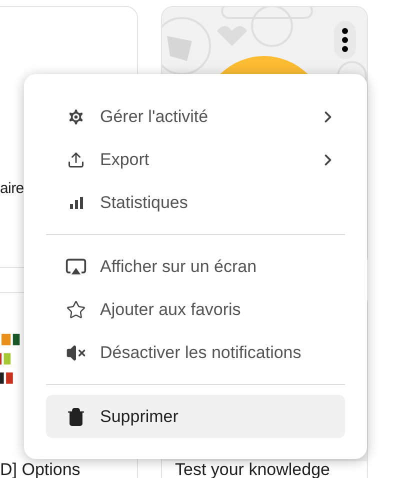 This screenshot has height=478, width=402. I want to click on menu-item: Gérer l'activité, so click(195, 116).